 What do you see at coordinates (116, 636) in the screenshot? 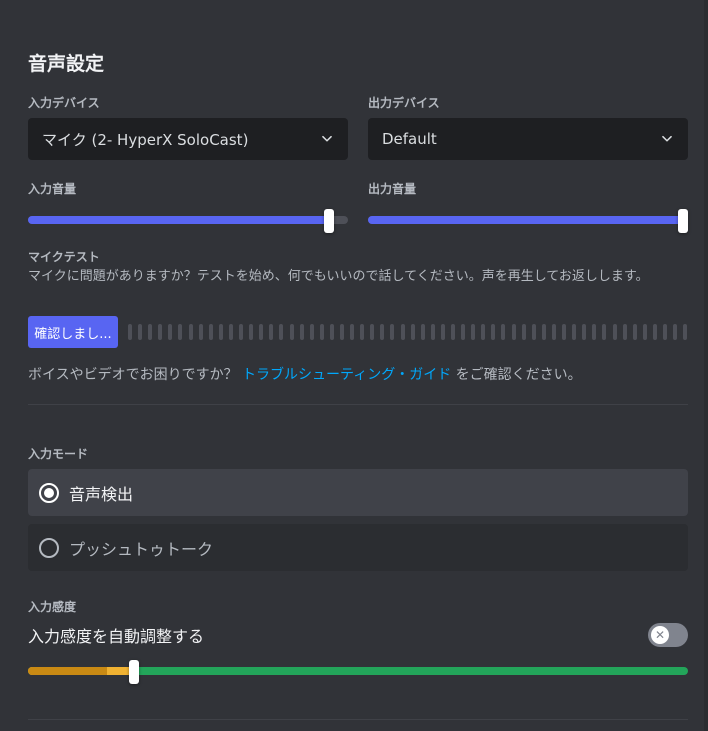
I see `auto-sensitivity-label: 入力感度を自動調整する` at bounding box center [116, 636].